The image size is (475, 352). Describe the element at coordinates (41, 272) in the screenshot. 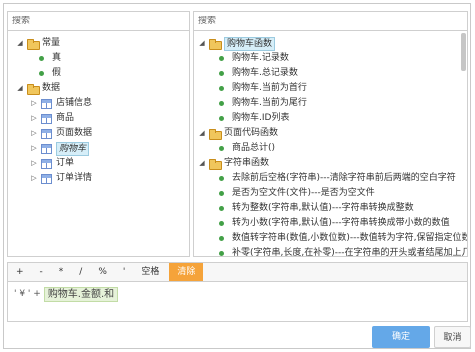

I see `op-minus-button: -` at that location.